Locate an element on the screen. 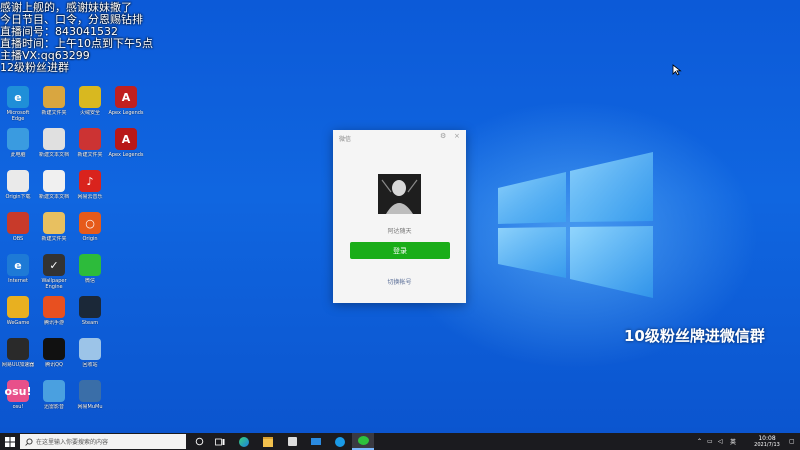 This screenshot has height=450, width=800. tray-chevron-icon: ⌃ is located at coordinates (699, 441).